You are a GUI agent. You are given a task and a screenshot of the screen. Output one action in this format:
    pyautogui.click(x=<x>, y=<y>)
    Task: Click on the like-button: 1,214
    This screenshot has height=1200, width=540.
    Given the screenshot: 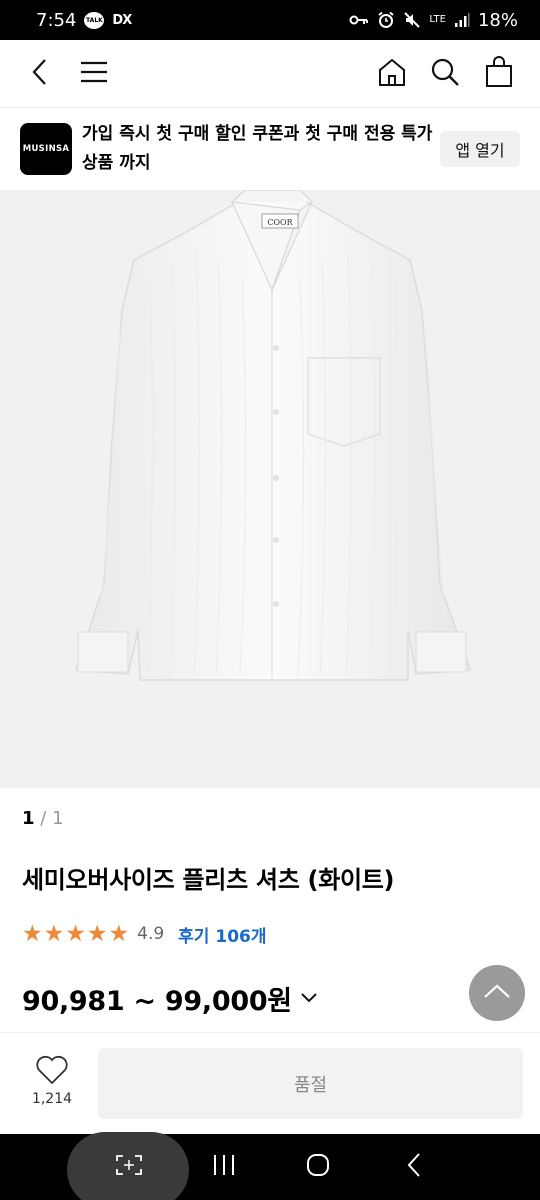 What is the action you would take?
    pyautogui.click(x=52, y=1081)
    